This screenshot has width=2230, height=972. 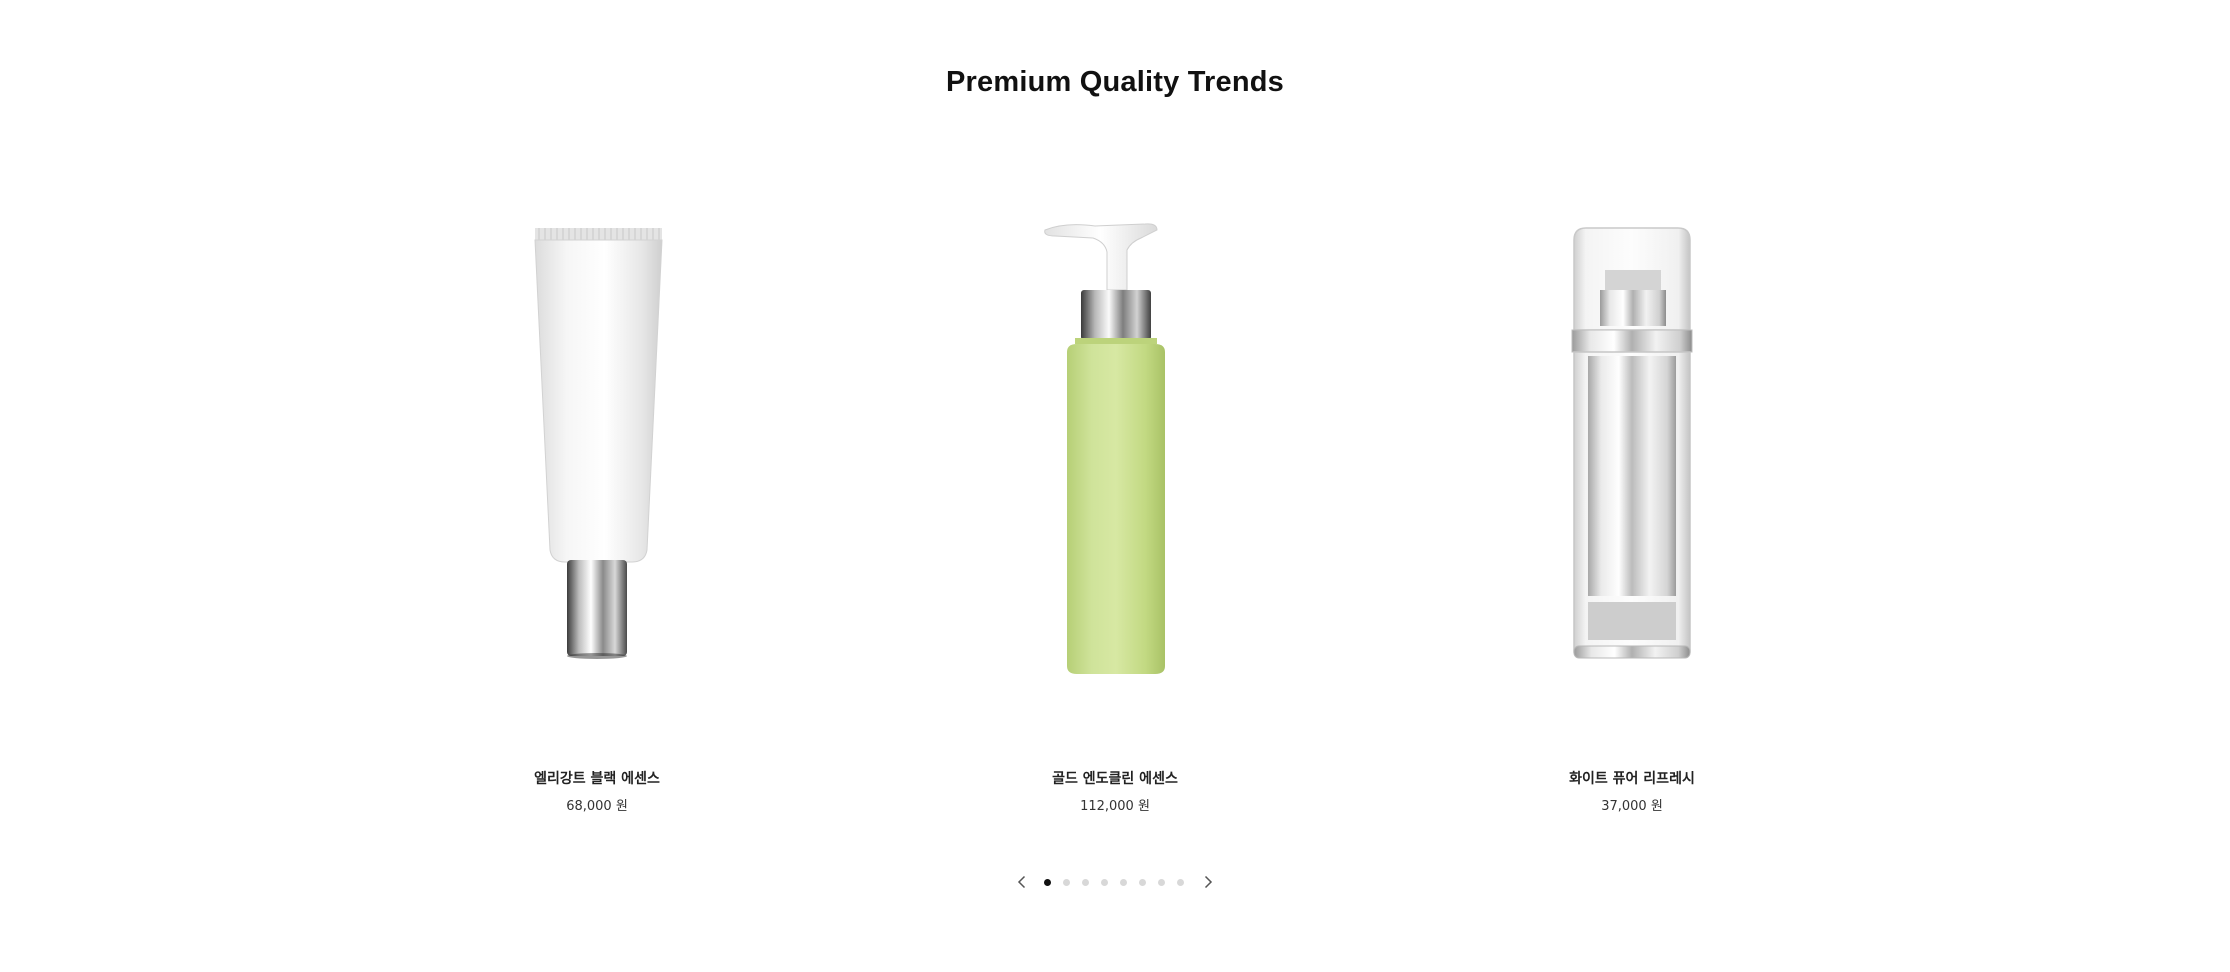 I want to click on green-pump-bottle-icon, so click(x=1104, y=448).